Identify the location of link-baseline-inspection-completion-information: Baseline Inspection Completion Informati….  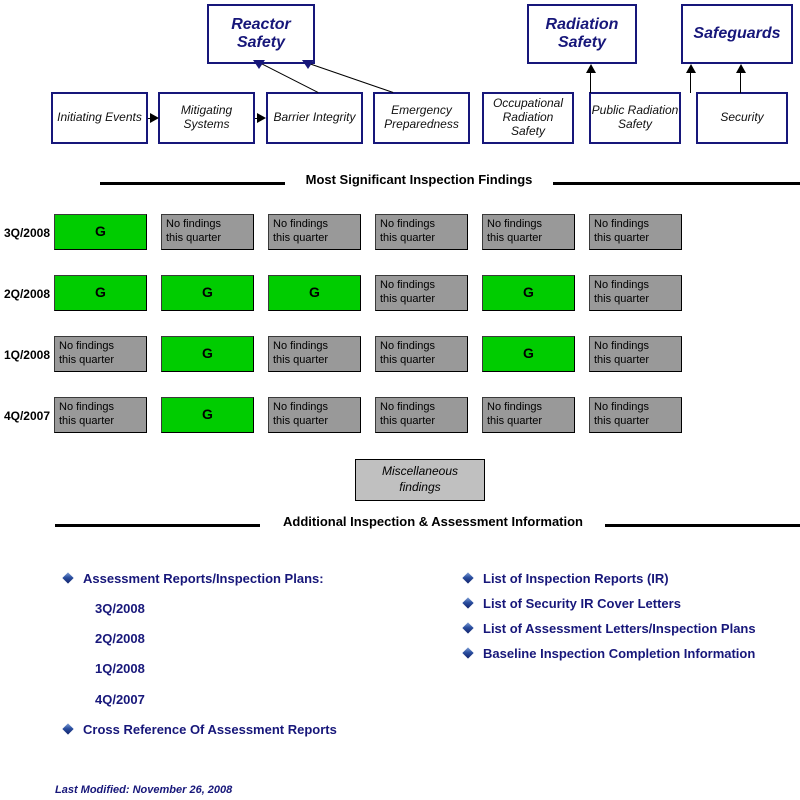
(609, 653).